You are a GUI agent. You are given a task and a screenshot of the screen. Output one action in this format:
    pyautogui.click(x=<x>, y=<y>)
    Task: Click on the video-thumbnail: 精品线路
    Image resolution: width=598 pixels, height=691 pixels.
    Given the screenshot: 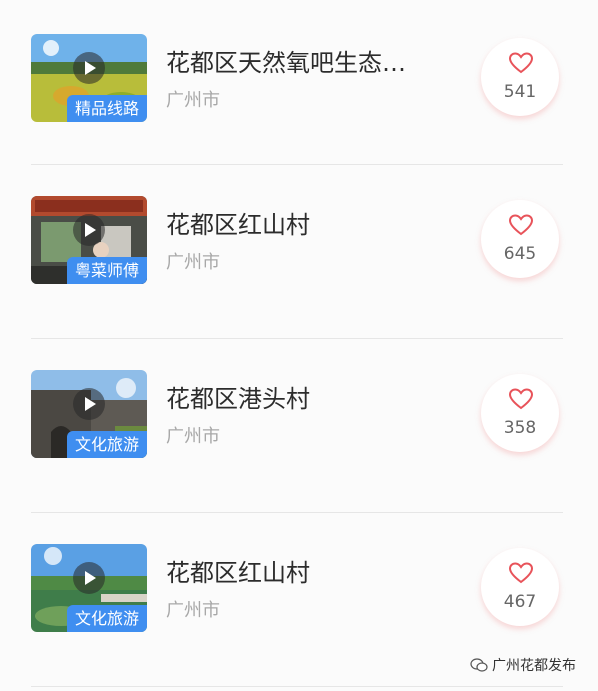 What is the action you would take?
    pyautogui.click(x=89, y=78)
    